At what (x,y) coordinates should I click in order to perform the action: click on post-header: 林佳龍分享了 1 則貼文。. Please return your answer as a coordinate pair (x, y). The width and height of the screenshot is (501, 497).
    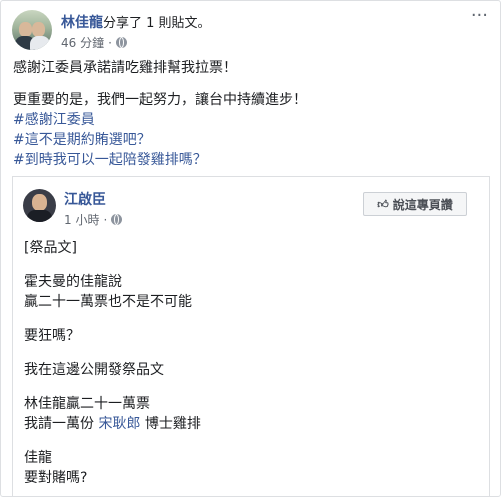
    Looking at the image, I should click on (136, 22).